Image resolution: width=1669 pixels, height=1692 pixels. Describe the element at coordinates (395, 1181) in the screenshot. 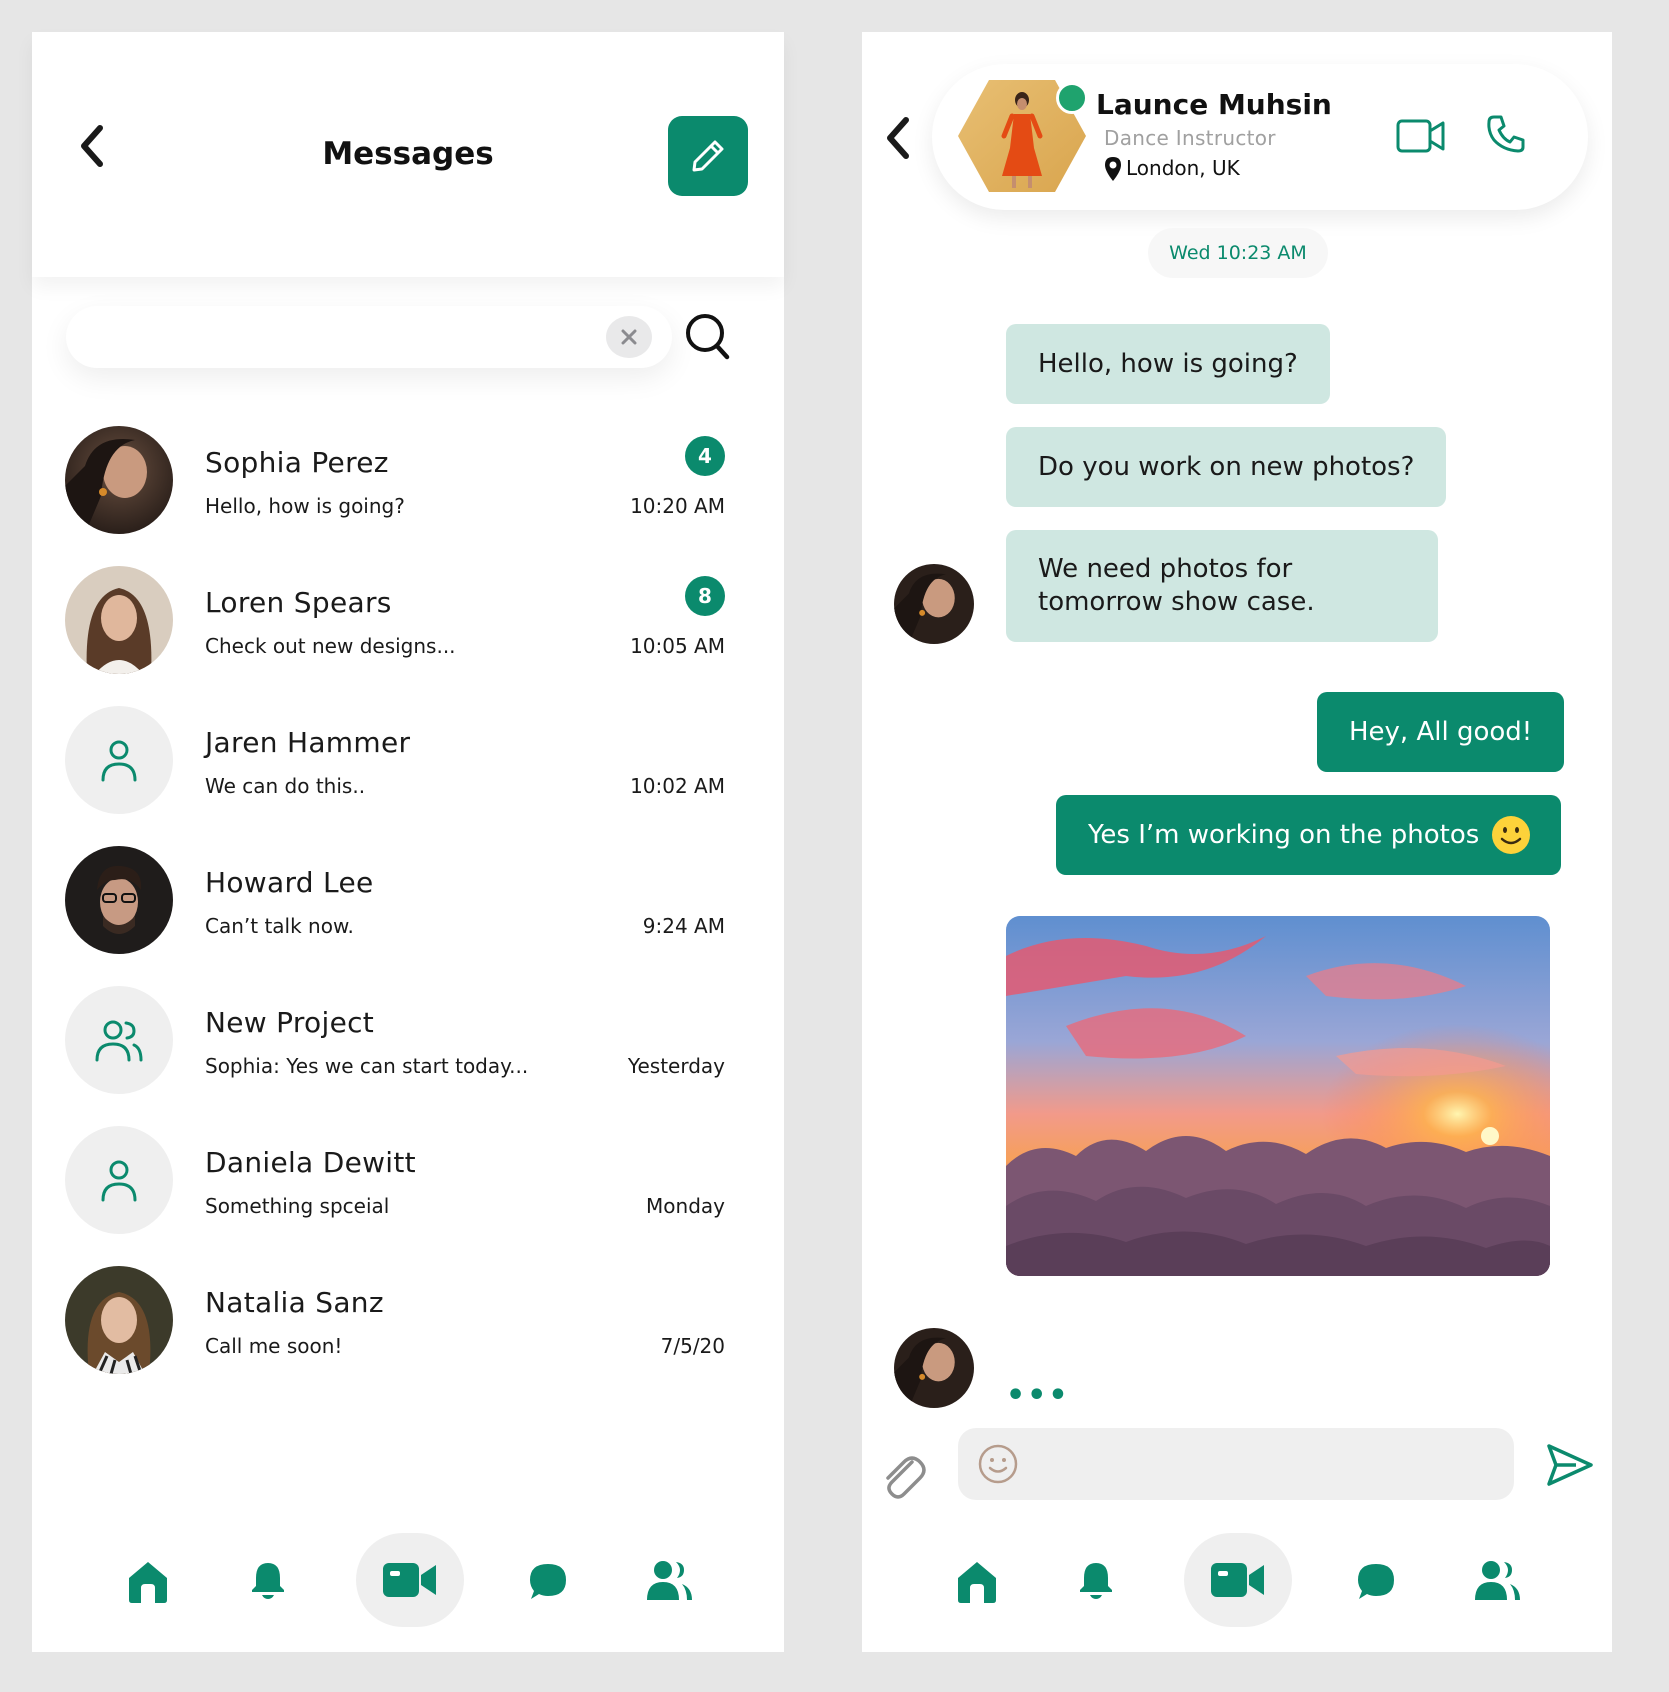

I see `conversation-row: Daniela Dewitt Something spceial Monday` at that location.